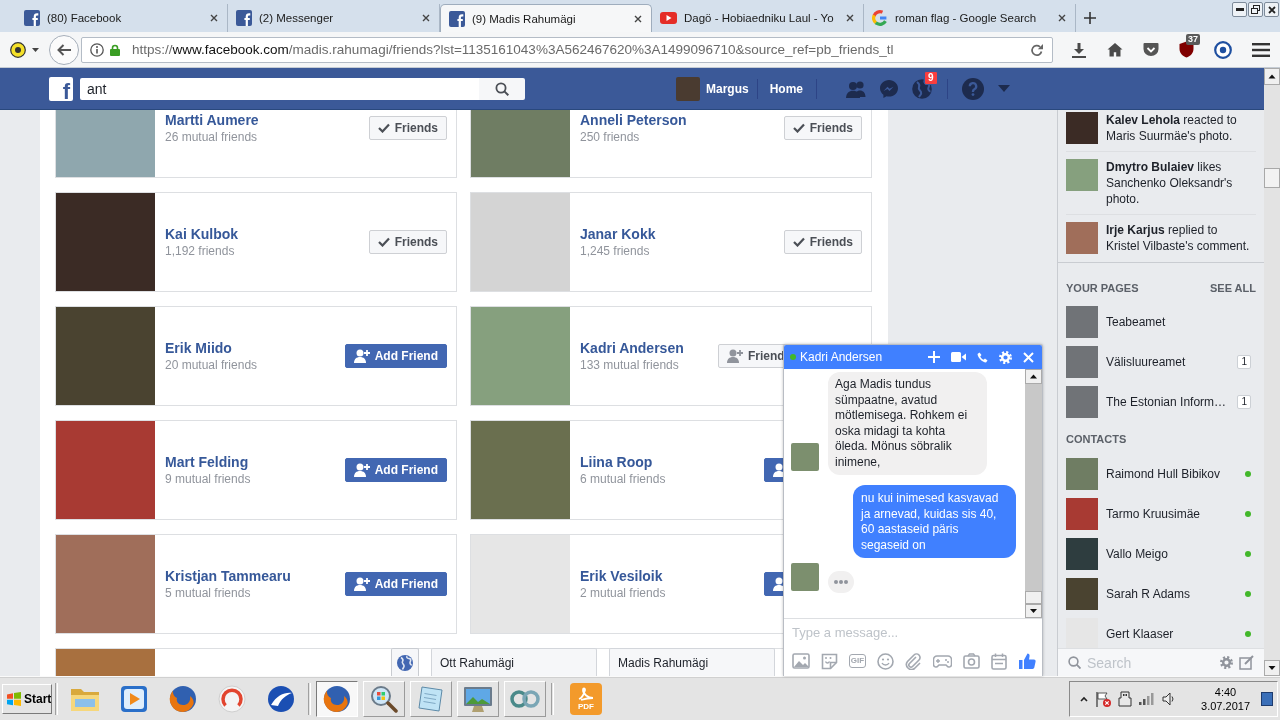  Describe the element at coordinates (514, 662) in the screenshot. I see `chat-tab: Ott Rahumägi` at that location.